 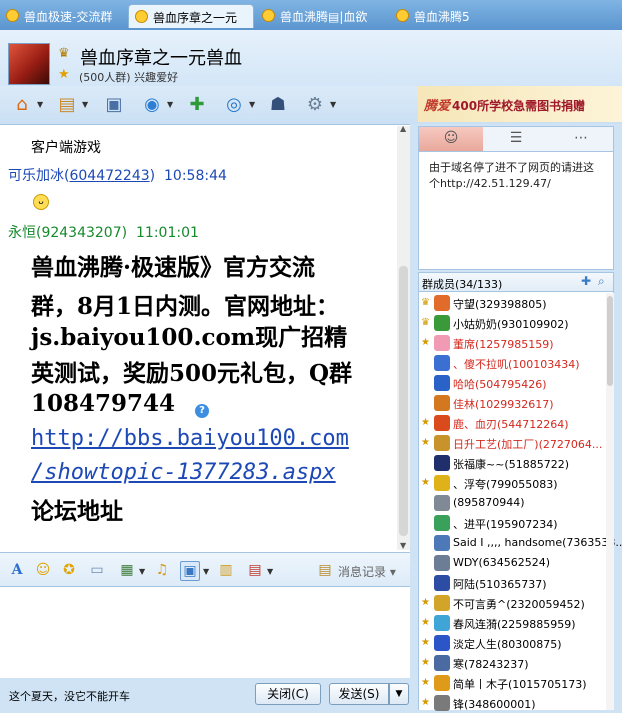 I want to click on home-icon: ⌂, so click(x=22, y=105).